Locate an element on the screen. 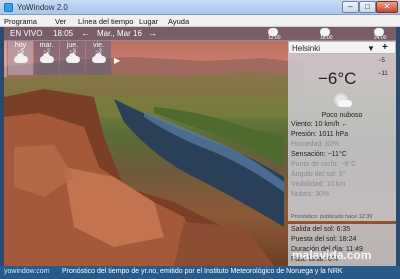  menu-programa: Programa is located at coordinates (20, 21).